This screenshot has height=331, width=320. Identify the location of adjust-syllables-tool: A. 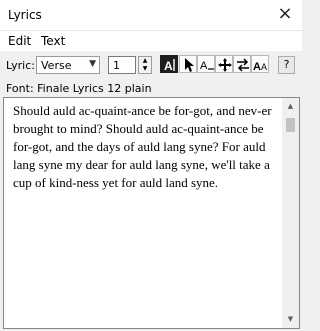
(206, 64).